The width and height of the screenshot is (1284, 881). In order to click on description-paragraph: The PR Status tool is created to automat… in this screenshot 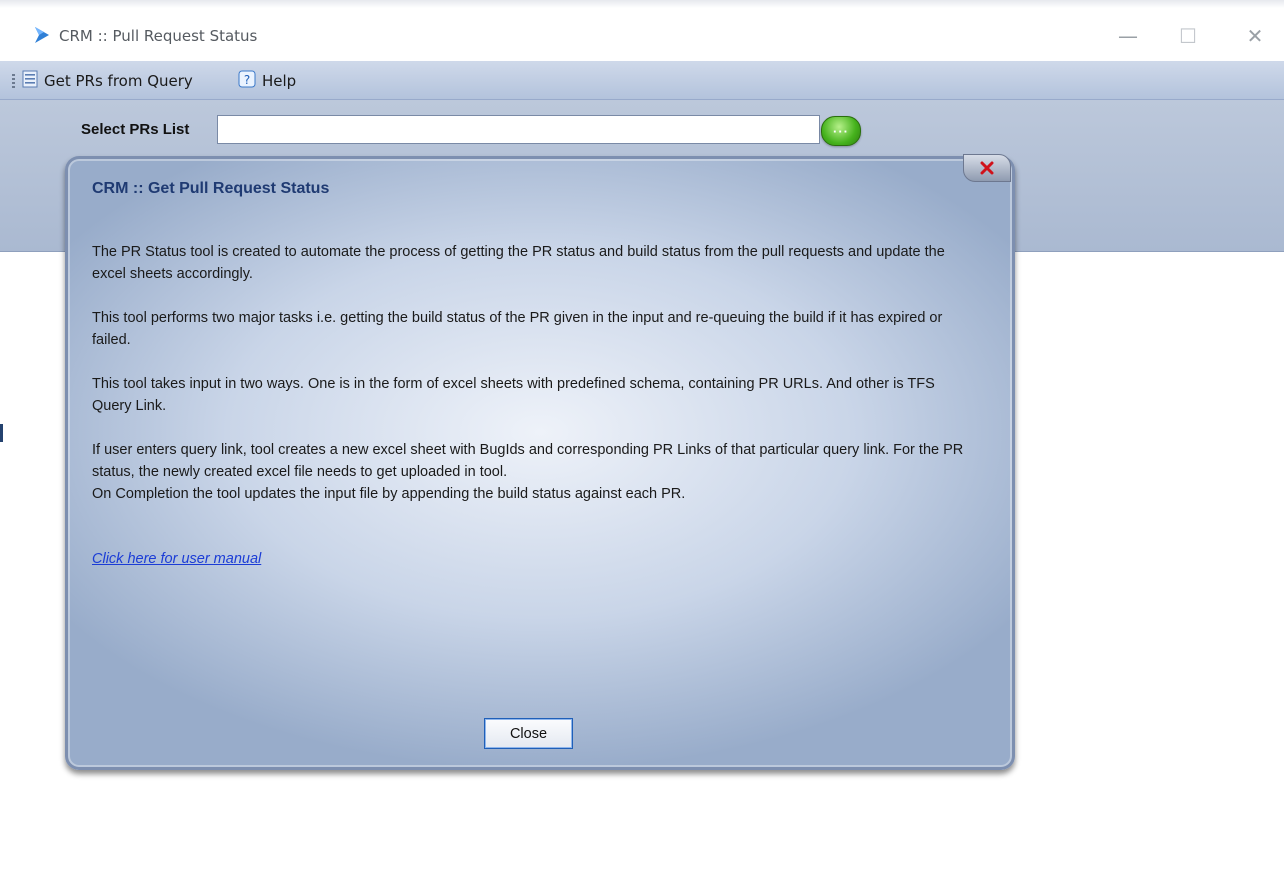, I will do `click(518, 263)`.